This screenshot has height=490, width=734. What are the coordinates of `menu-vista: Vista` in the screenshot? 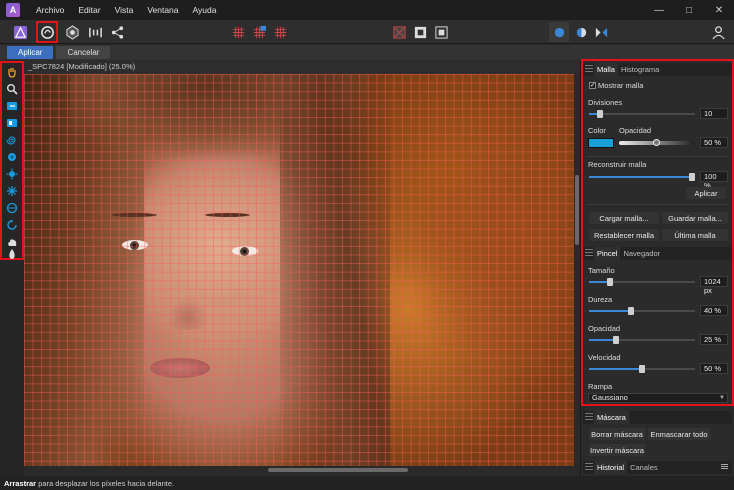 It's located at (124, 10).